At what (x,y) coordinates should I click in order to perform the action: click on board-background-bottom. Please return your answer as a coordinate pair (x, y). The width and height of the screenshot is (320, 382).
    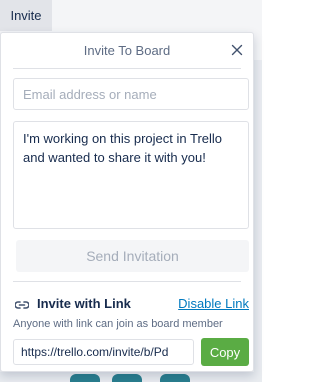
    Looking at the image, I should click on (131, 377).